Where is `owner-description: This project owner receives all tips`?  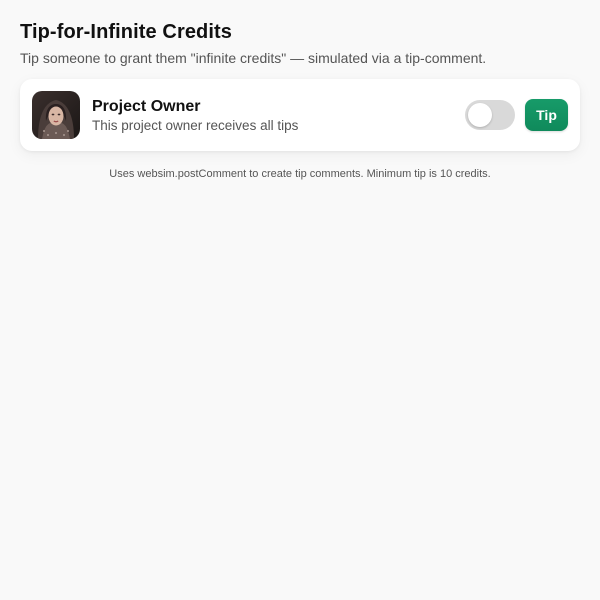
owner-description: This project owner receives all tips is located at coordinates (195, 125).